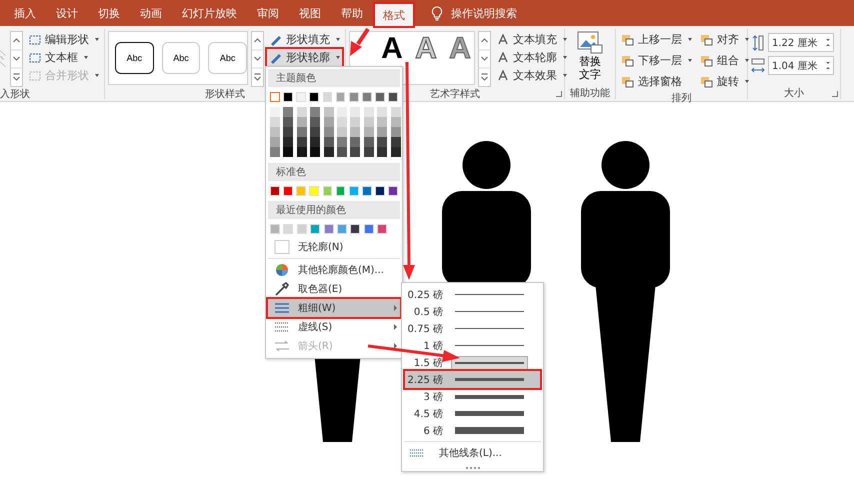 The height and width of the screenshot is (487, 854). I want to click on ribbon-command: 选择窗格, so click(656, 81).